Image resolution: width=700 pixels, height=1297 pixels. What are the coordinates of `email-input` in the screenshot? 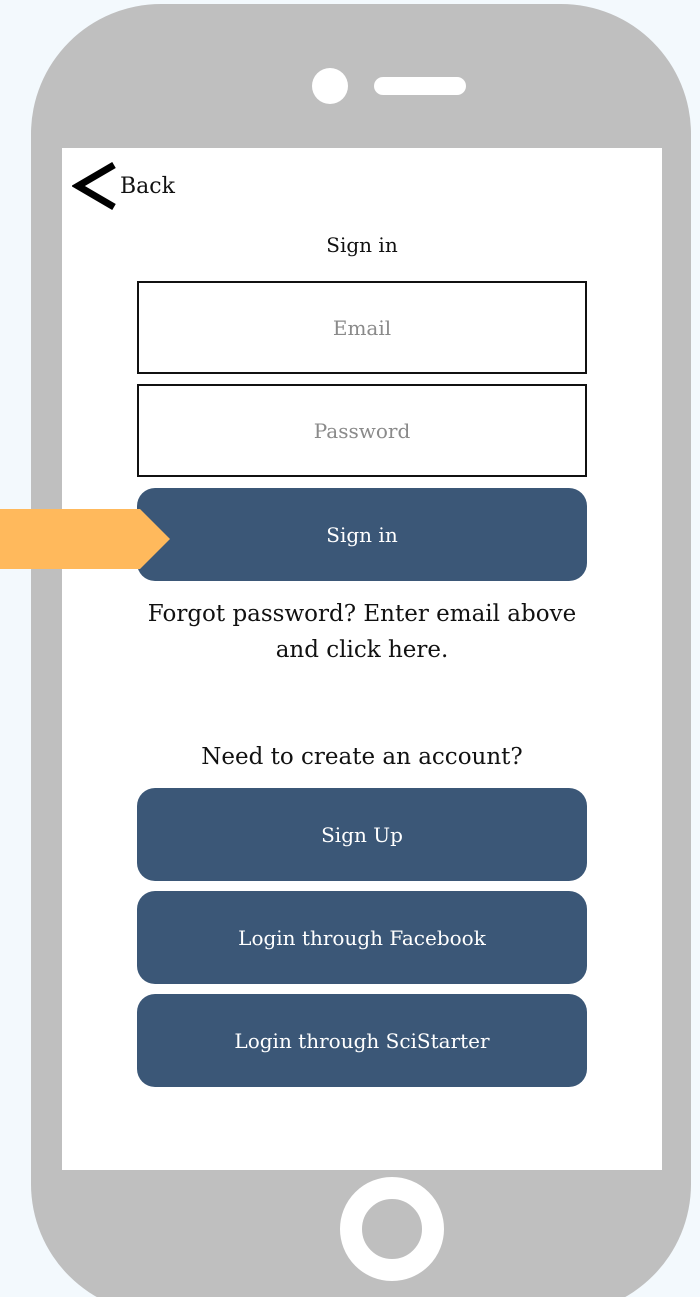 It's located at (362, 327).